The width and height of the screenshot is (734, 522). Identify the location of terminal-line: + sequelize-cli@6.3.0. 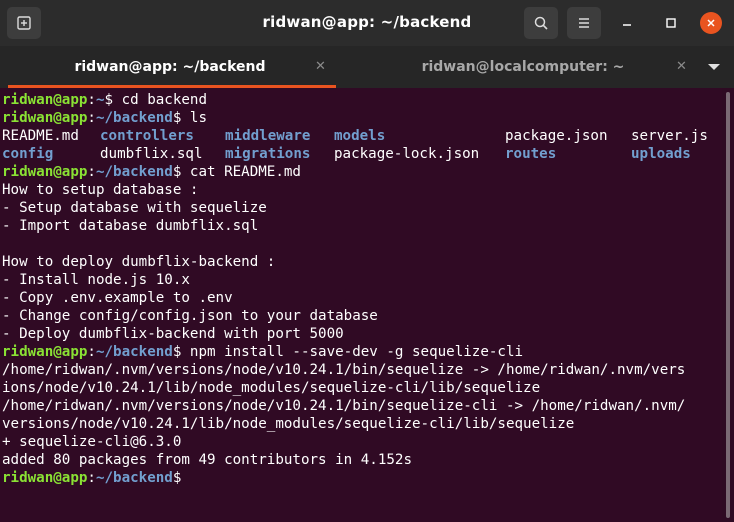
(92, 442).